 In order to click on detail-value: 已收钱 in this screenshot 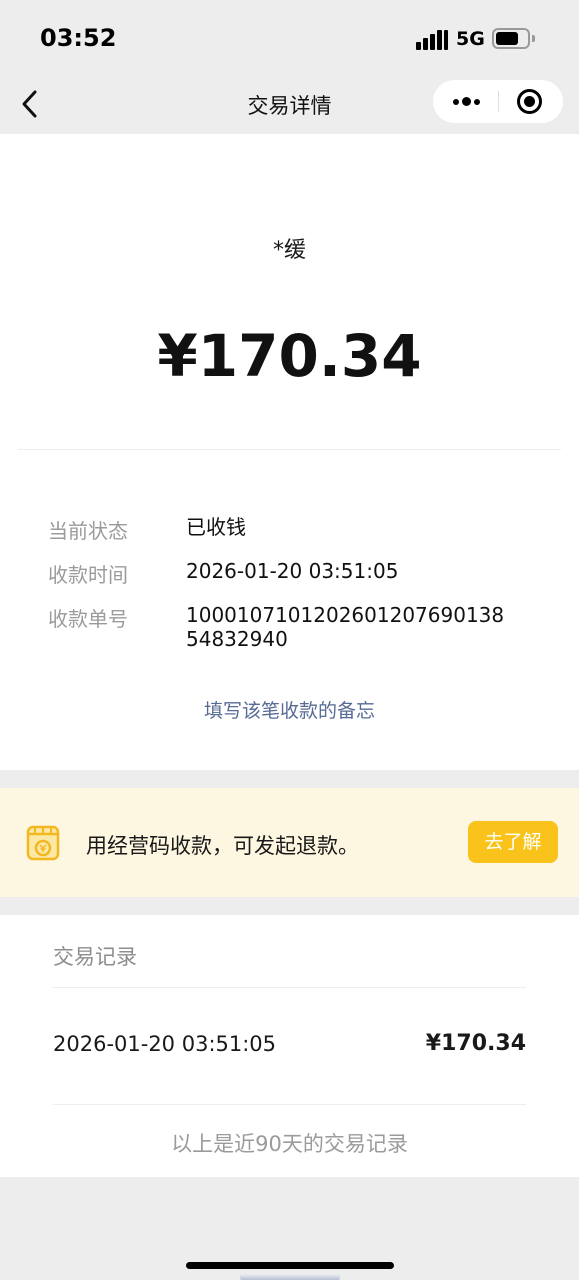, I will do `click(216, 527)`.